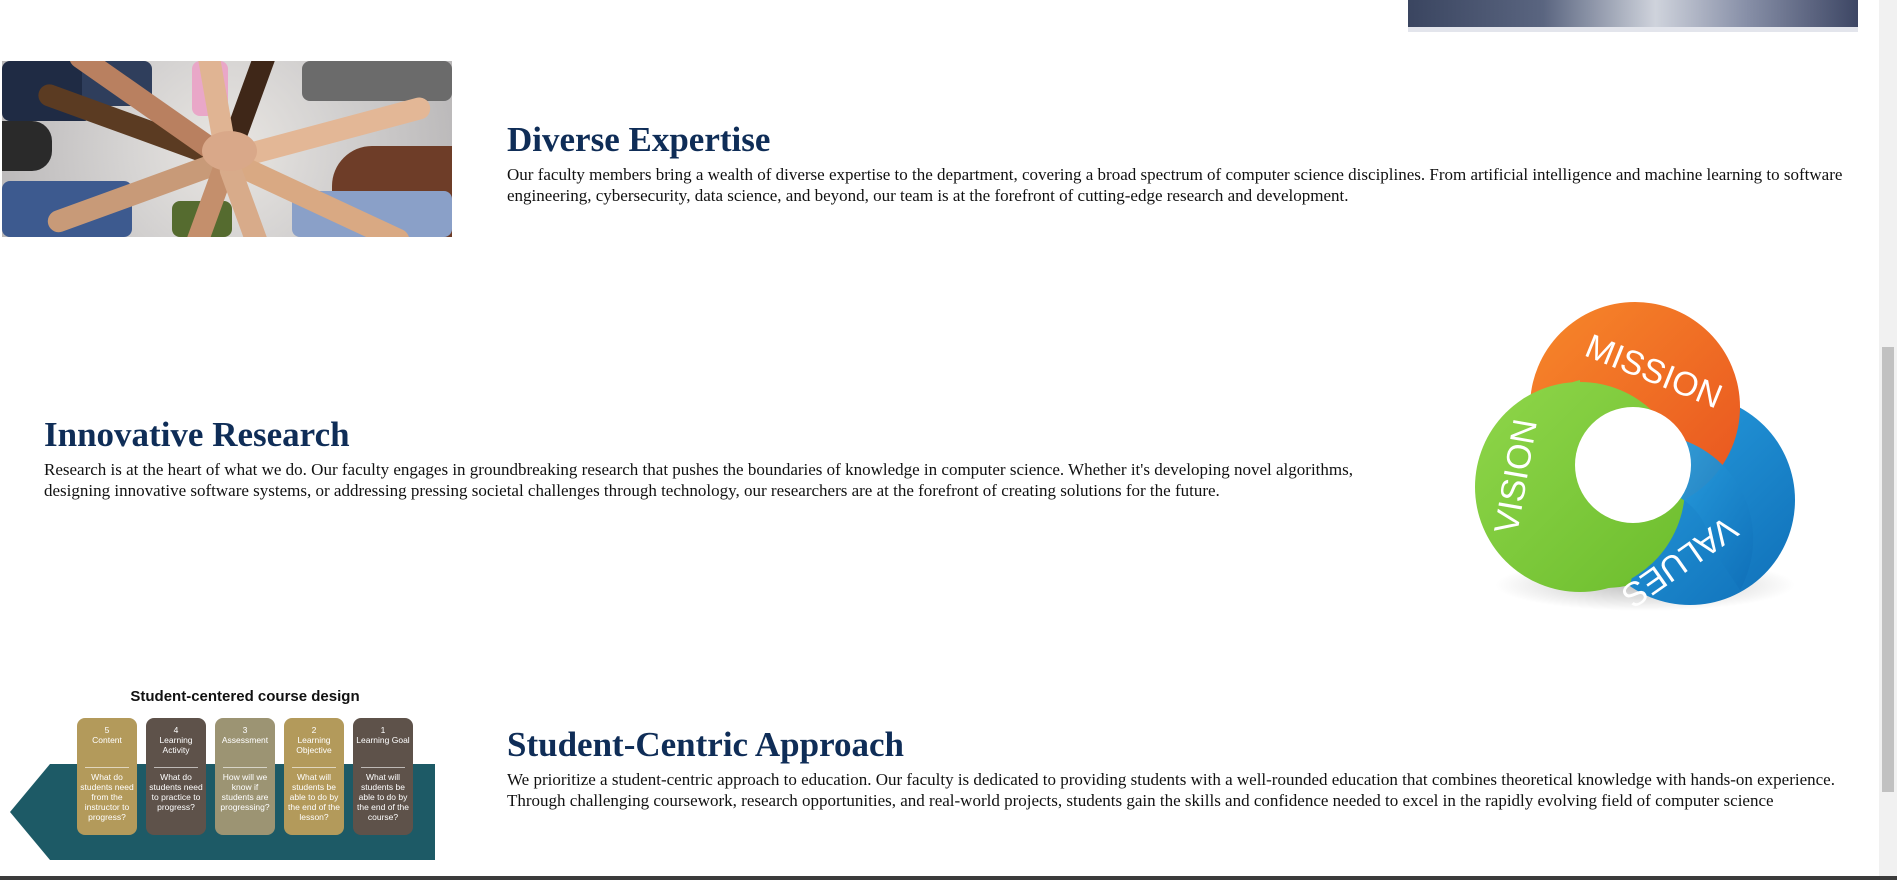  I want to click on window-bottom-edge, so click(948, 878).